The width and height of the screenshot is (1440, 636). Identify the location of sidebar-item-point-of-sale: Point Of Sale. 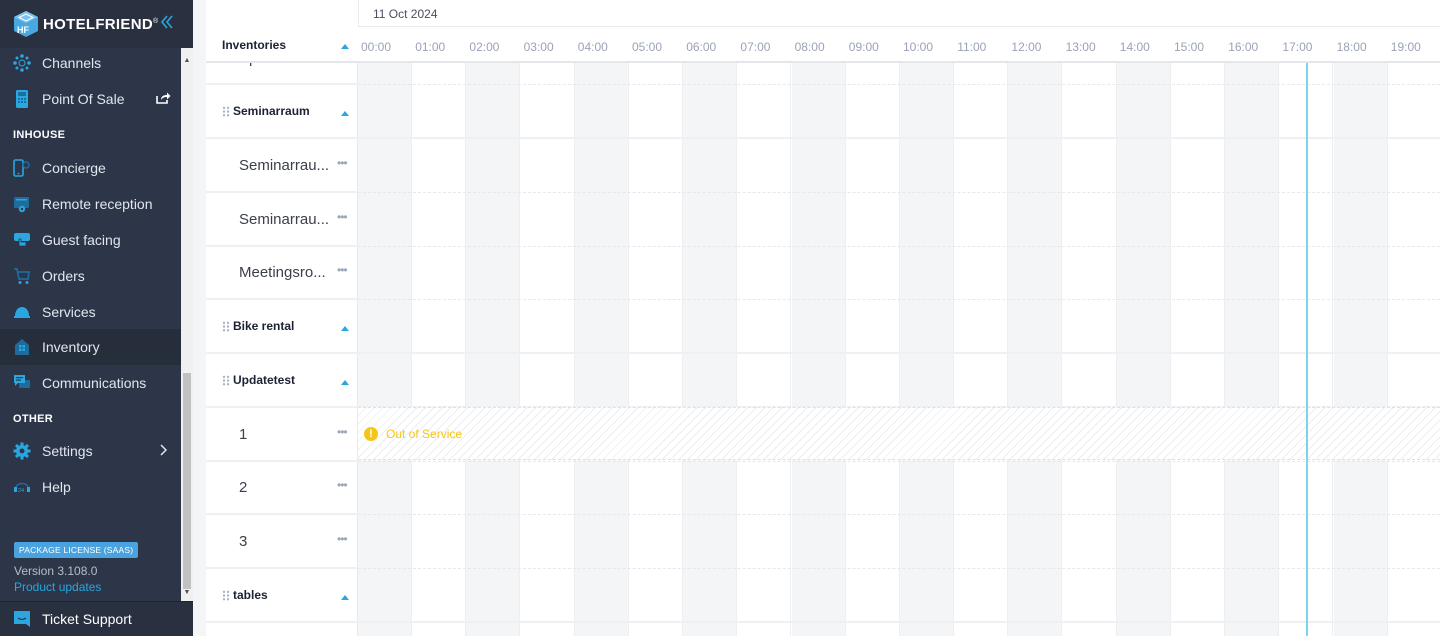
(90, 99).